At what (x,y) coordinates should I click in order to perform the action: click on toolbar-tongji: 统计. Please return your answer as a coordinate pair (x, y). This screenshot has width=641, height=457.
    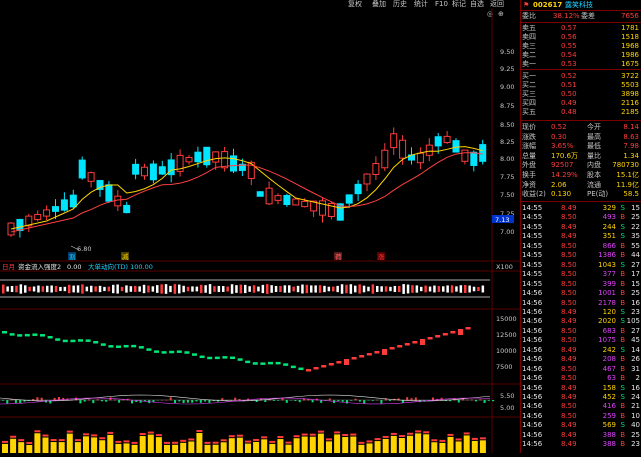
    Looking at the image, I should click on (421, 4).